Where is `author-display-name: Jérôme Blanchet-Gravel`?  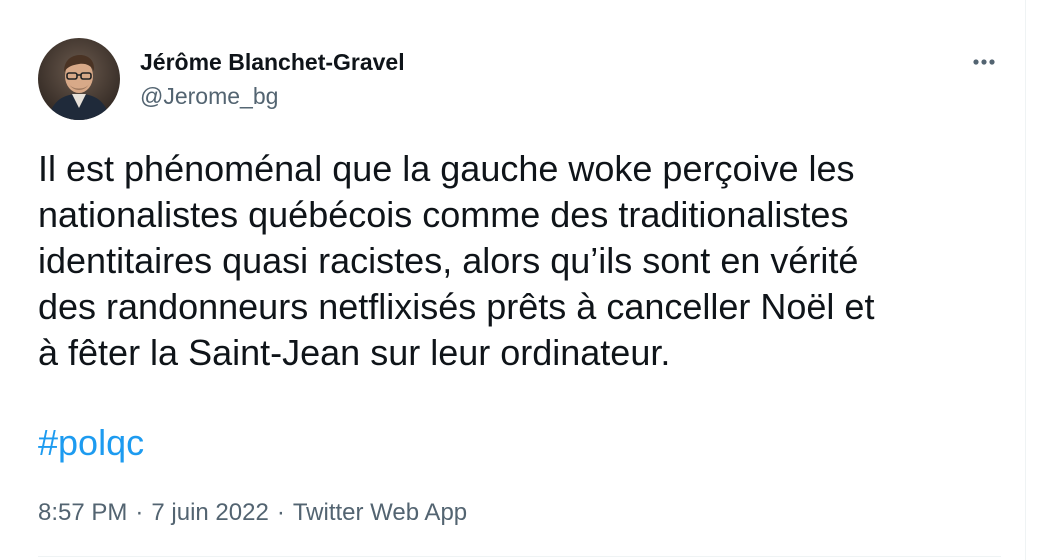 author-display-name: Jérôme Blanchet-Gravel is located at coordinates (272, 62).